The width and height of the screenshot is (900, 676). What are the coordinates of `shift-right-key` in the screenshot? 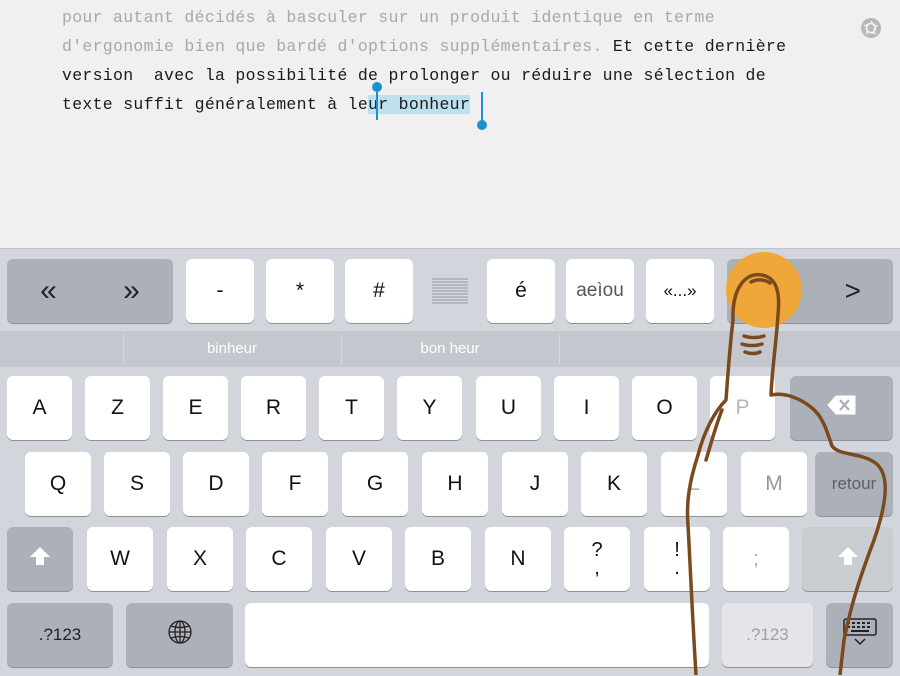 It's located at (847, 559).